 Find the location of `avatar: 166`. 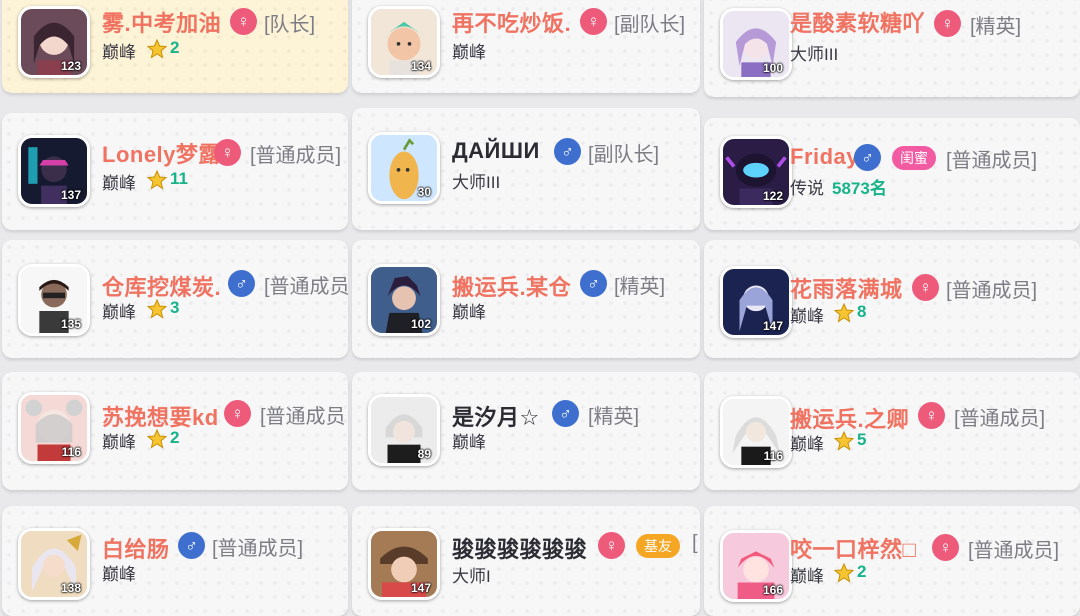

avatar: 166 is located at coordinates (756, 566).